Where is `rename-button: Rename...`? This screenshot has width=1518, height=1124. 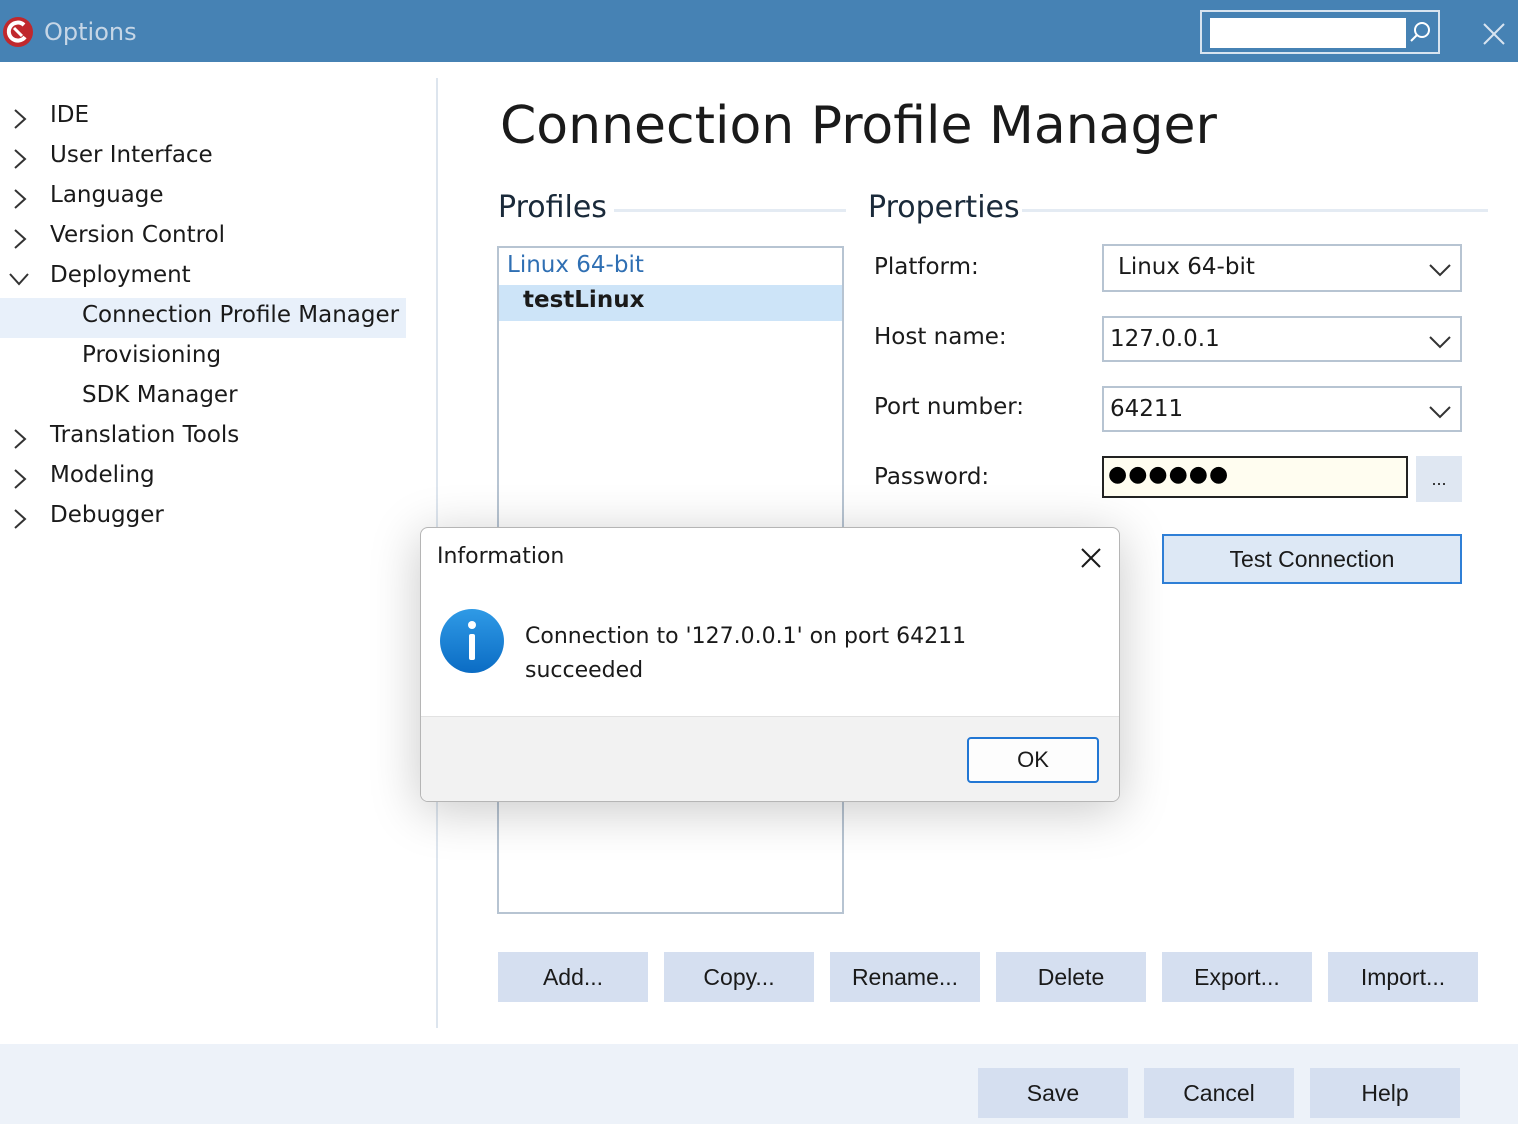 rename-button: Rename... is located at coordinates (905, 977).